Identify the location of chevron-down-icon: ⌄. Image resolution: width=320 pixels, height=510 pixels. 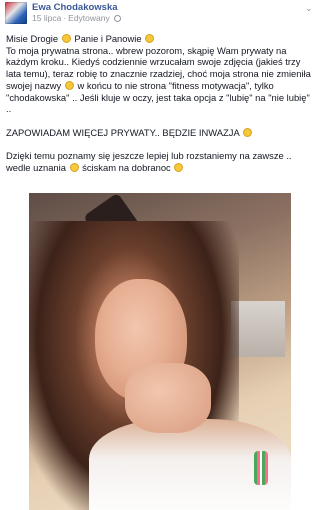
(309, 8).